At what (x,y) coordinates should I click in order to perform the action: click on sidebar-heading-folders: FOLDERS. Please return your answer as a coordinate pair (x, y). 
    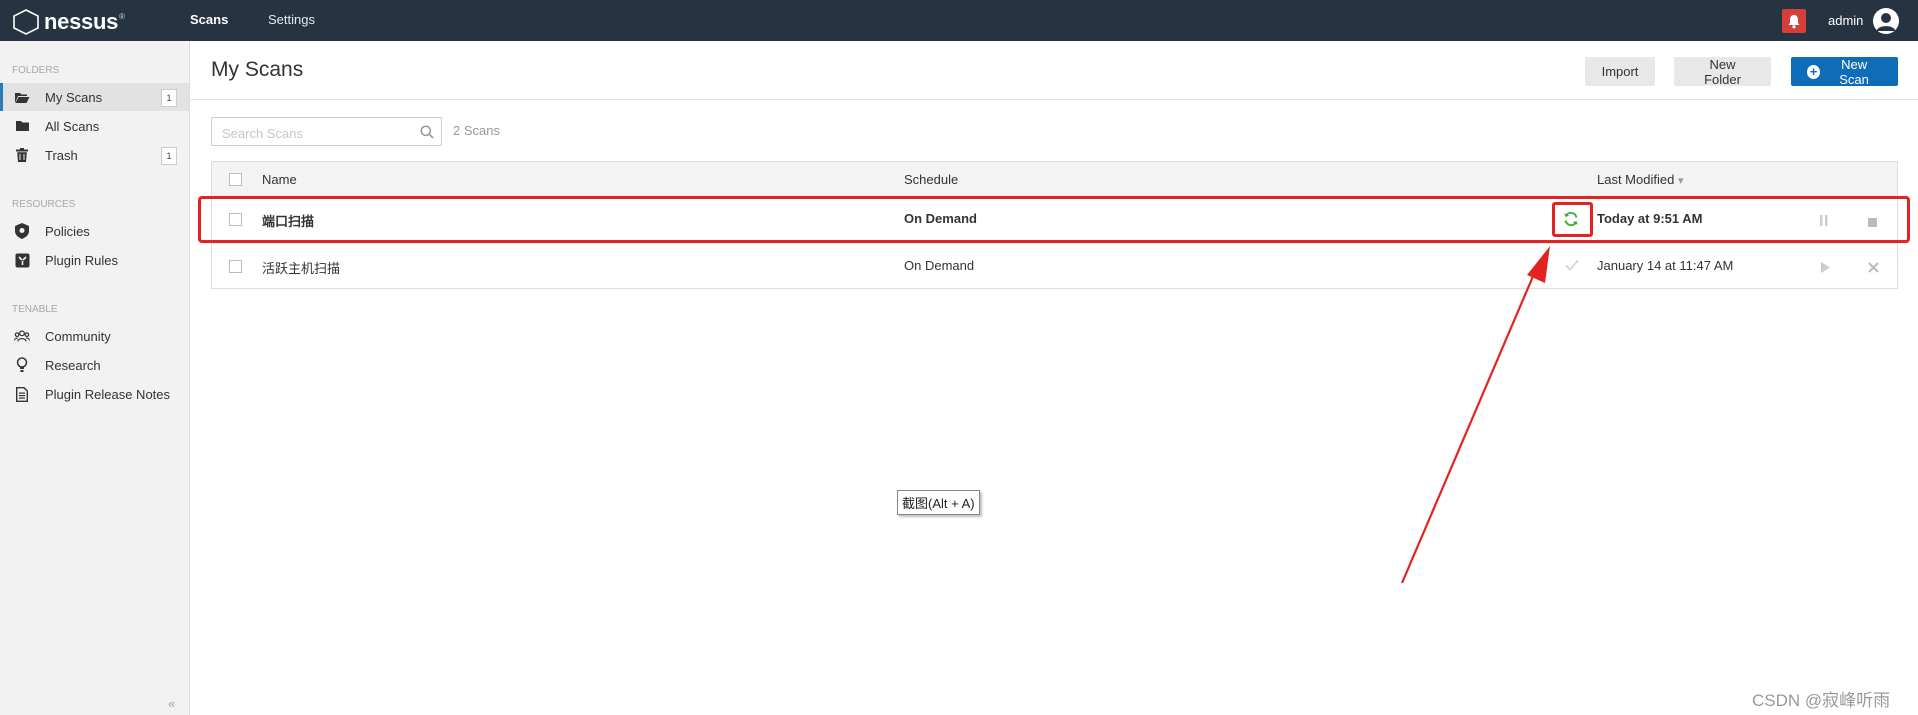
    Looking at the image, I should click on (36, 70).